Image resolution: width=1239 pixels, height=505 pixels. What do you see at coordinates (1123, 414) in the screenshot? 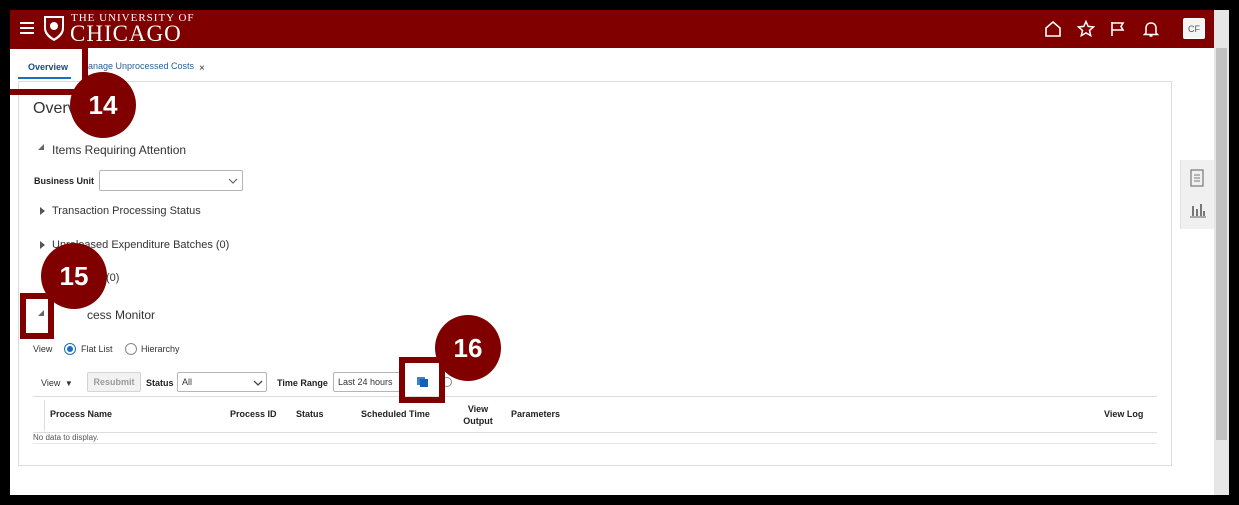
I see `column-header-view-log: View Log` at bounding box center [1123, 414].